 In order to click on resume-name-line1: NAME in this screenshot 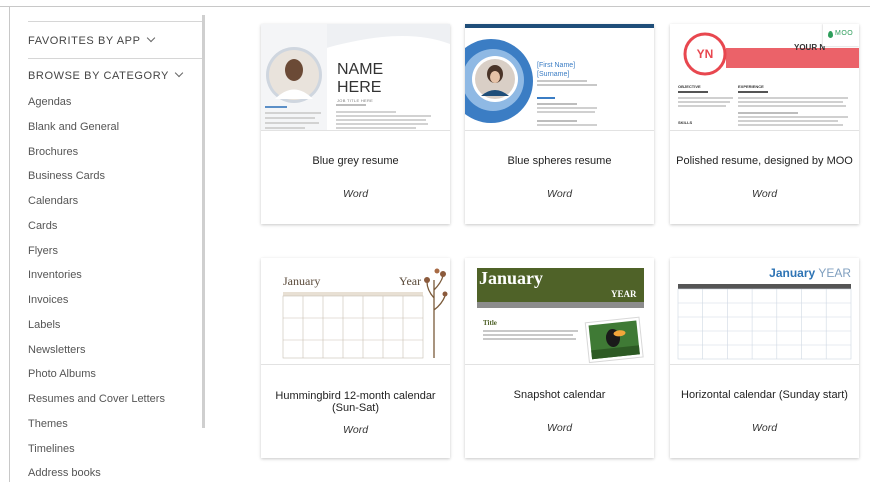, I will do `click(360, 69)`.